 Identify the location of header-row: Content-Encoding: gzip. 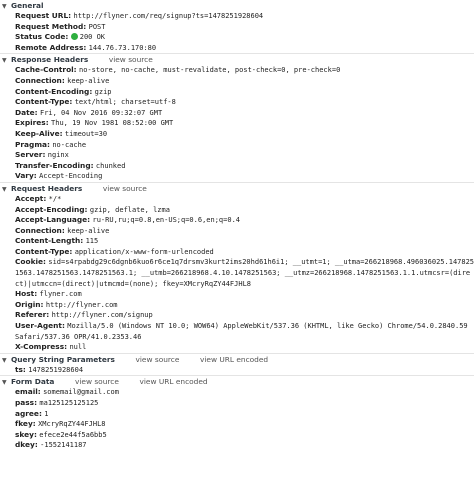
(237, 92).